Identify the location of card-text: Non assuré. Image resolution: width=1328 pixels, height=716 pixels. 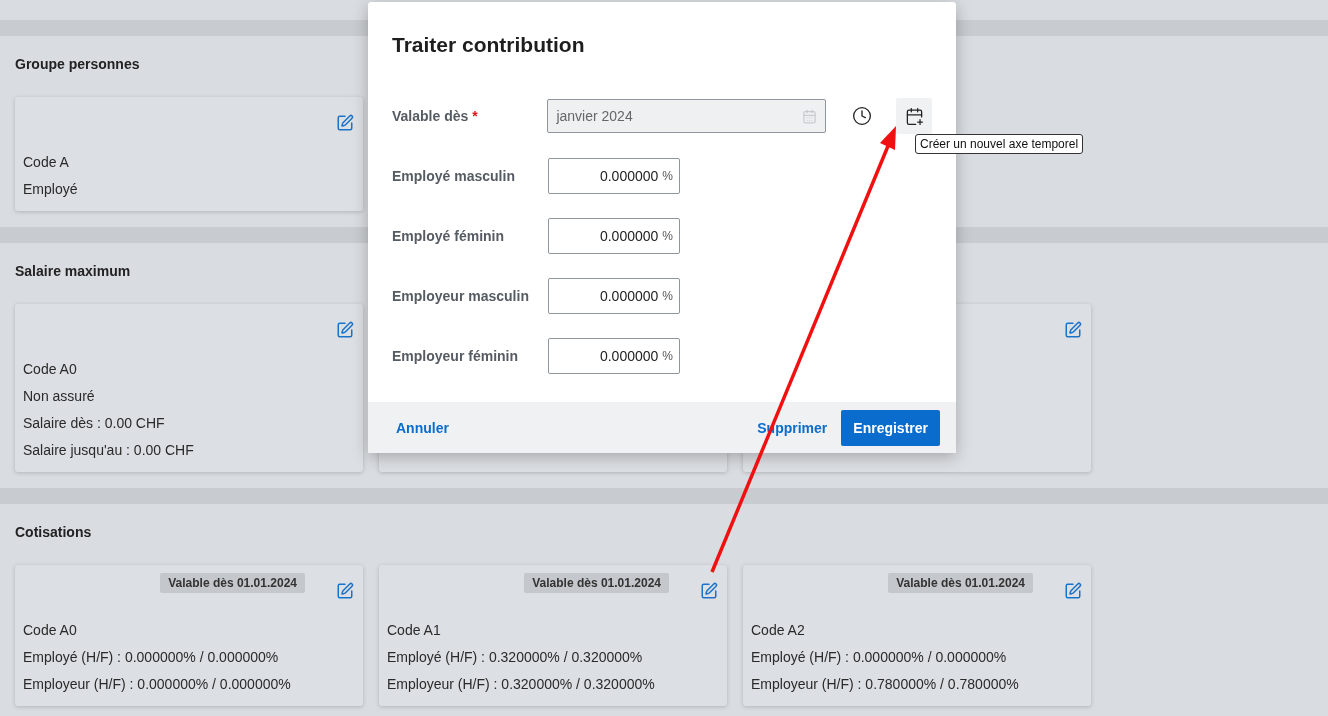
(59, 396).